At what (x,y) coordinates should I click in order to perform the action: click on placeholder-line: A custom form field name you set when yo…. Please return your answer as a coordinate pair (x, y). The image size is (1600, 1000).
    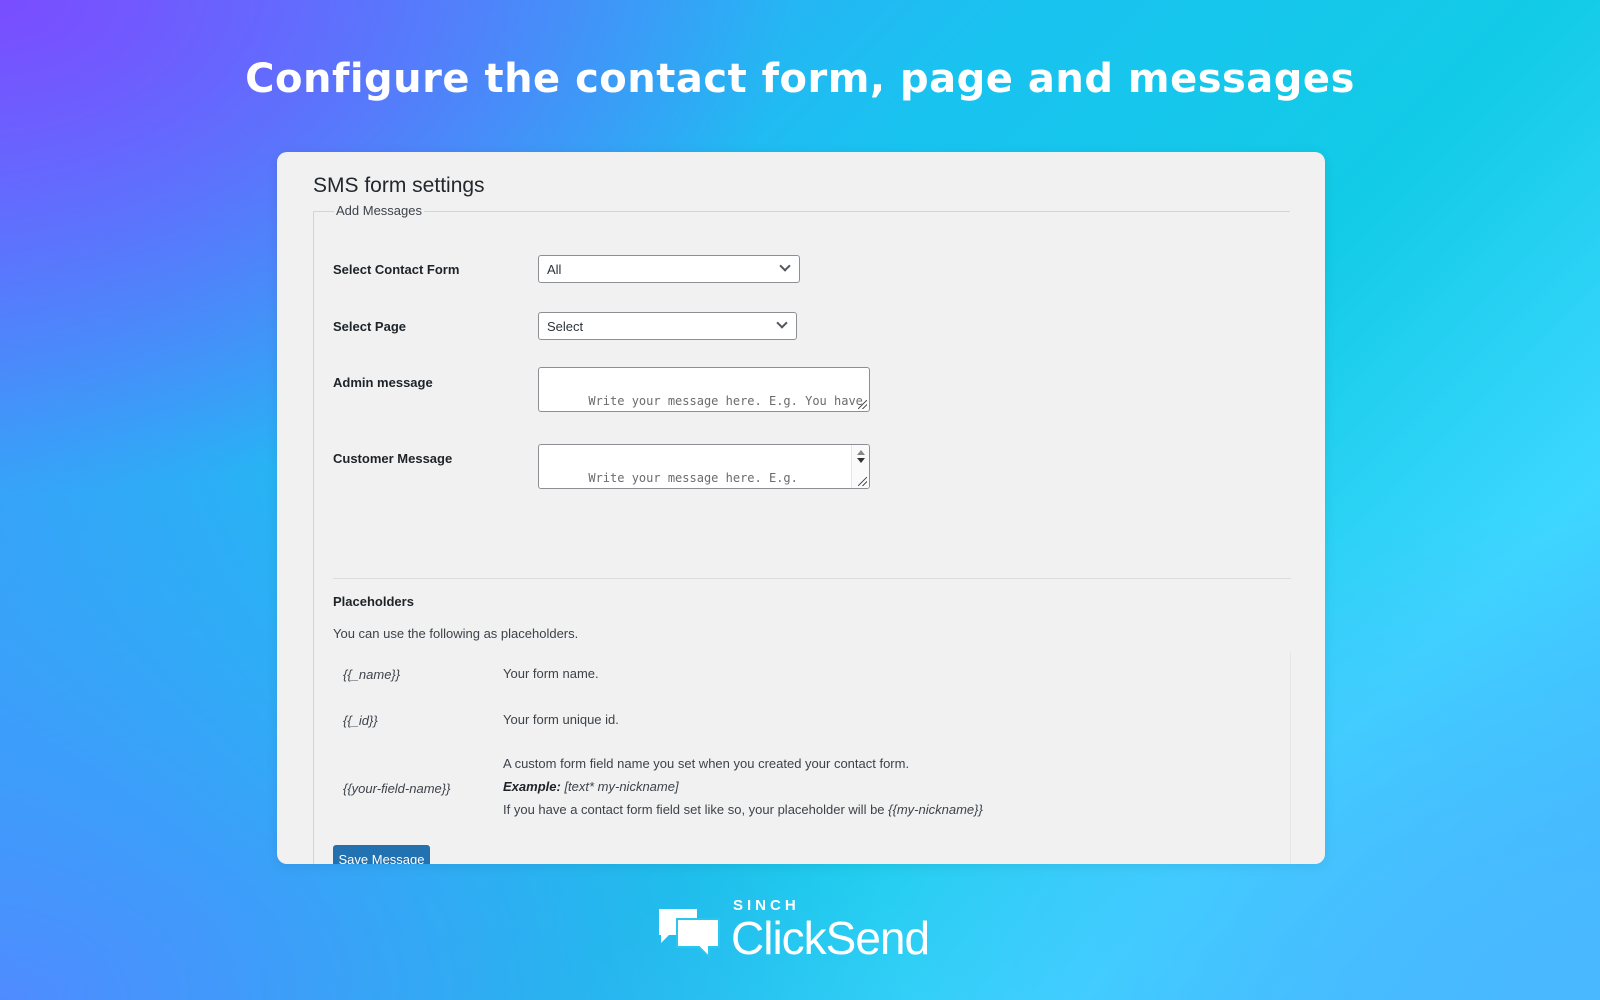
    Looking at the image, I should click on (706, 763).